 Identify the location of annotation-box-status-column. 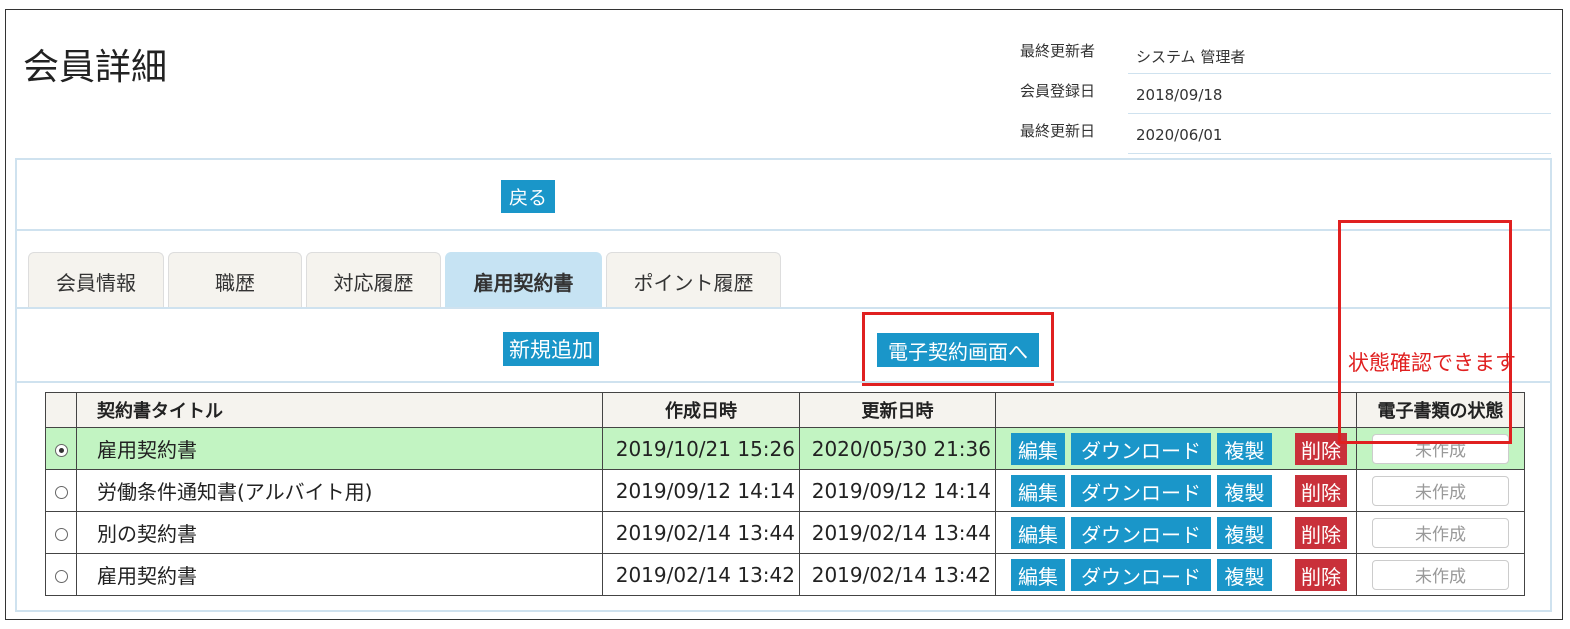
(1425, 332).